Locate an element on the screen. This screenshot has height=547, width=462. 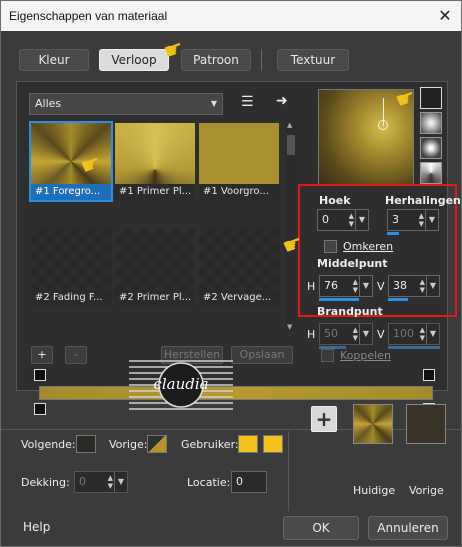
ok-button: OK is located at coordinates (321, 528).